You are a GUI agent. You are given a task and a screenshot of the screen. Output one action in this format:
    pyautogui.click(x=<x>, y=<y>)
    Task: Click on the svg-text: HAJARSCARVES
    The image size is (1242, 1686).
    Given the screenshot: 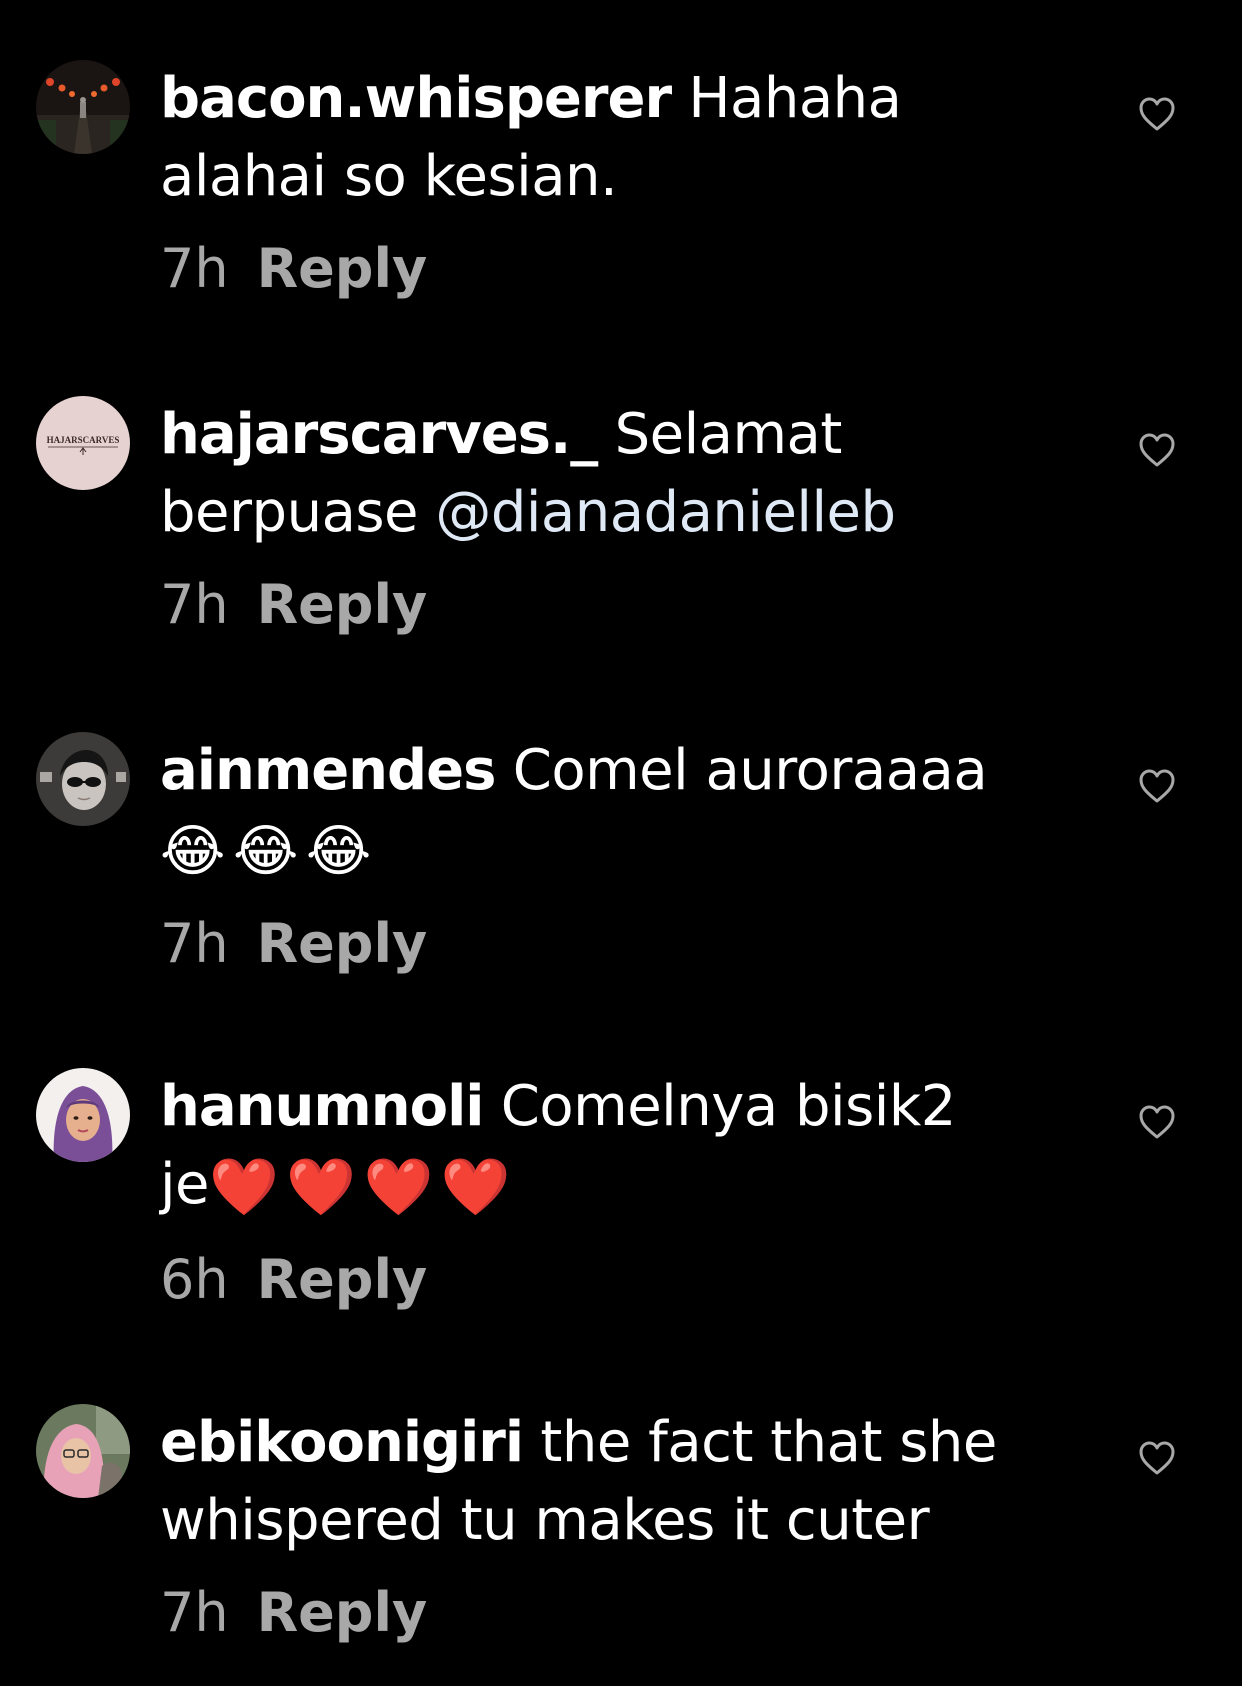 What is the action you would take?
    pyautogui.click(x=83, y=440)
    